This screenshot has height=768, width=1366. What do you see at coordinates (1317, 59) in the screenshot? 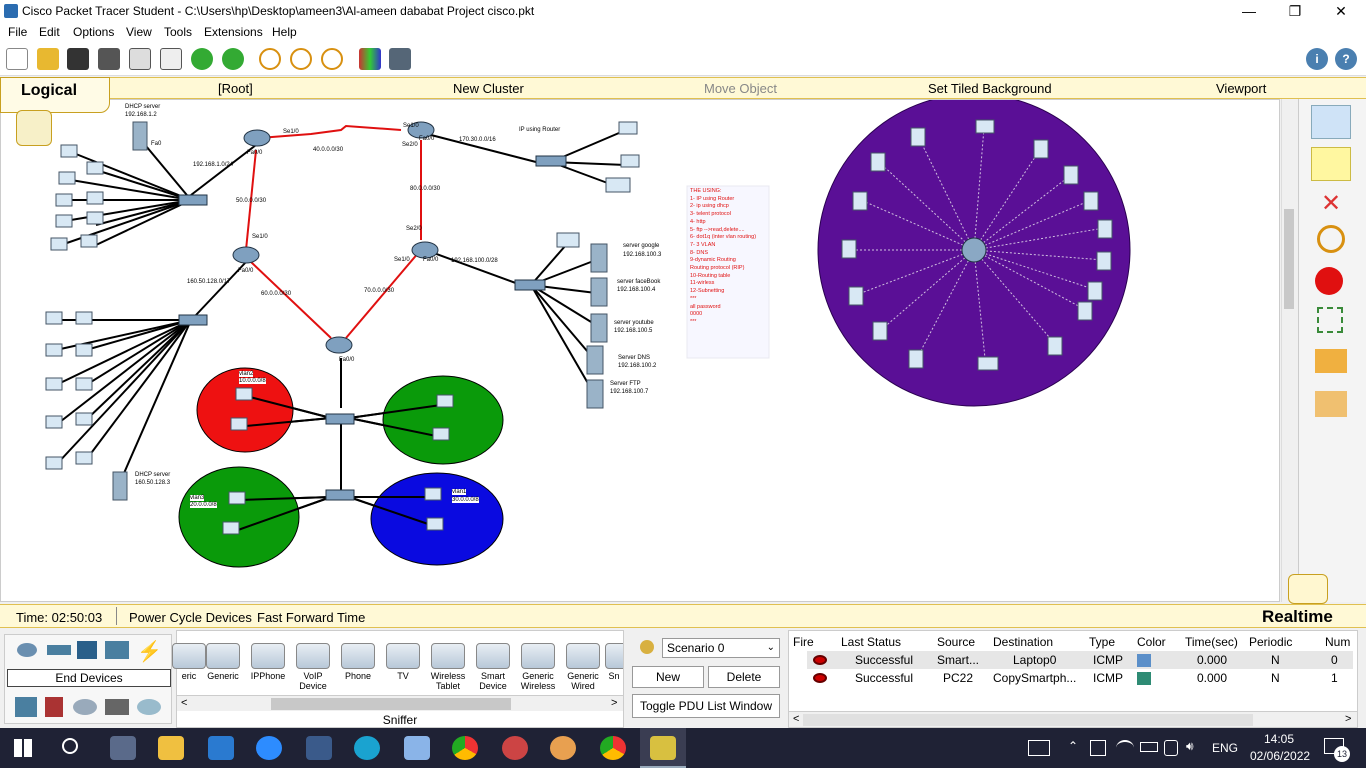
I see `info-icon: i` at bounding box center [1317, 59].